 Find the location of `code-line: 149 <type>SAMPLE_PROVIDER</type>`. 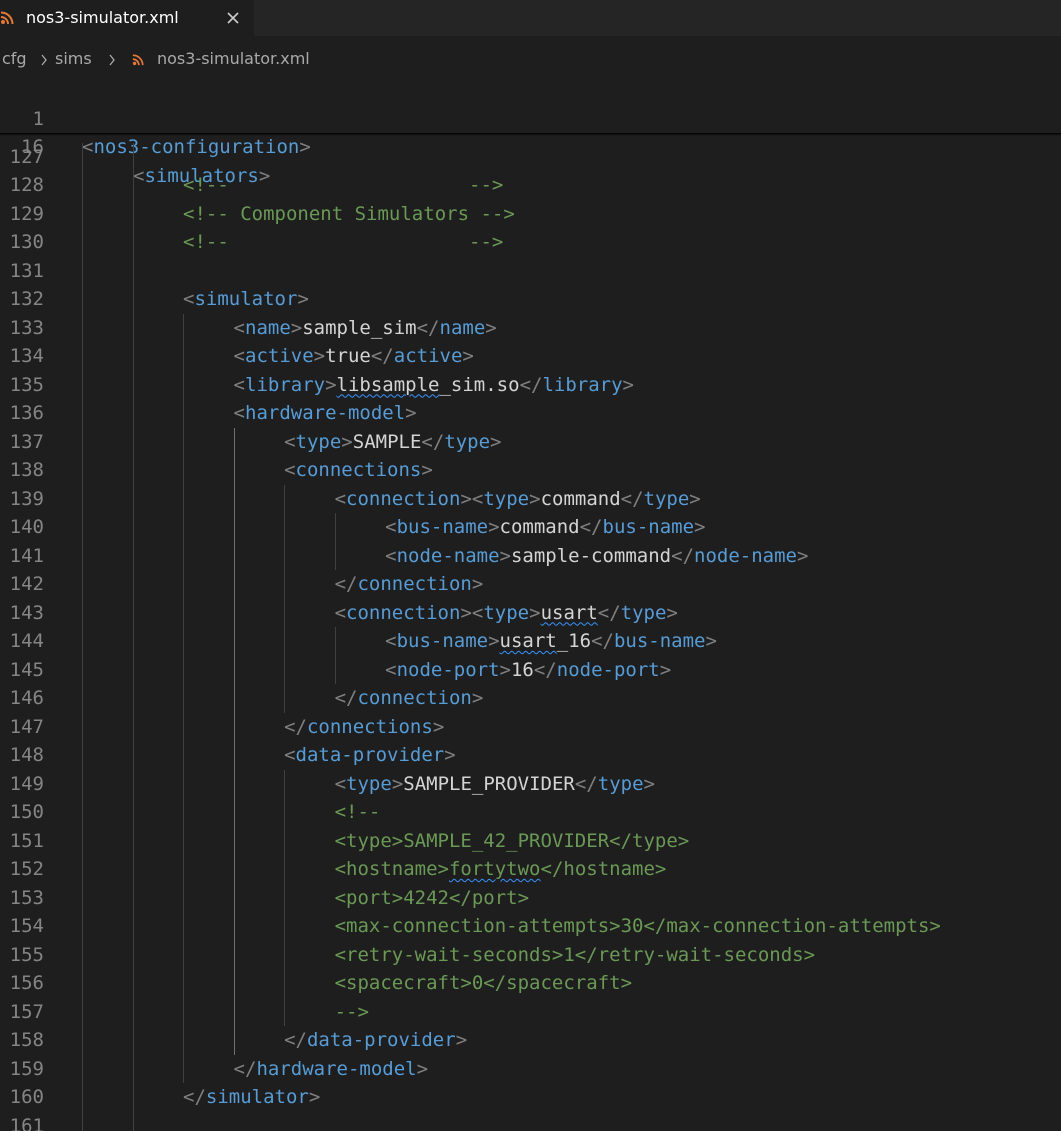

code-line: 149 <type>SAMPLE_PROVIDER</type> is located at coordinates (530, 784).